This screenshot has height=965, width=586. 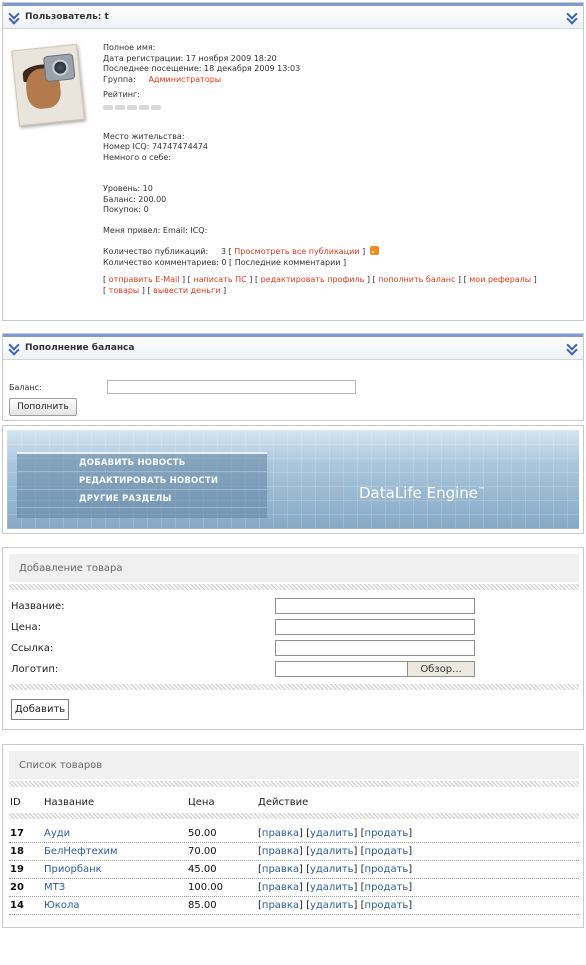 What do you see at coordinates (43, 407) in the screenshot?
I see `top-up-button: Пополнить` at bounding box center [43, 407].